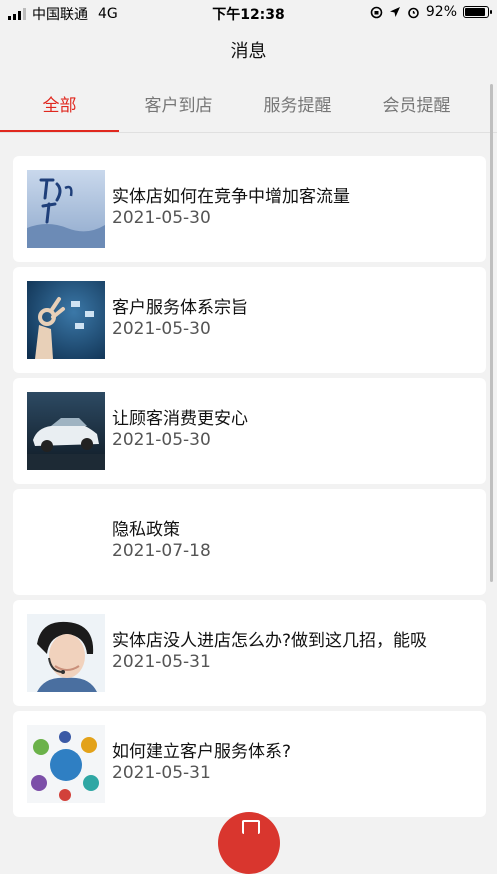 The width and height of the screenshot is (497, 874). I want to click on battery-icon, so click(477, 12).